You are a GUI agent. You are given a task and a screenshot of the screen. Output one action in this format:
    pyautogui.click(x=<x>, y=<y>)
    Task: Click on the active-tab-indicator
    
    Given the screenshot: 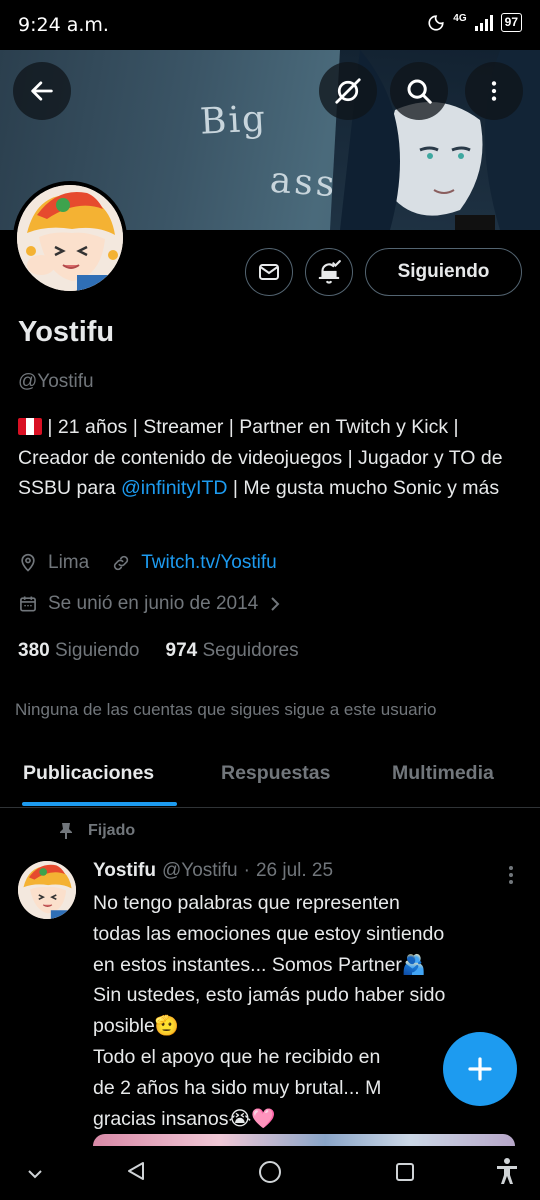 What is the action you would take?
    pyautogui.click(x=99, y=804)
    